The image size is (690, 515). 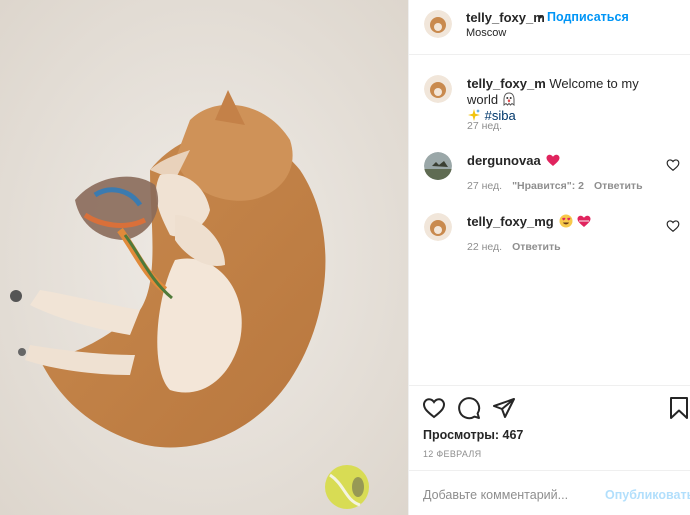 I want to click on caption-text: telly_foxy_m Welcome to my world #siba, so click(x=567, y=100).